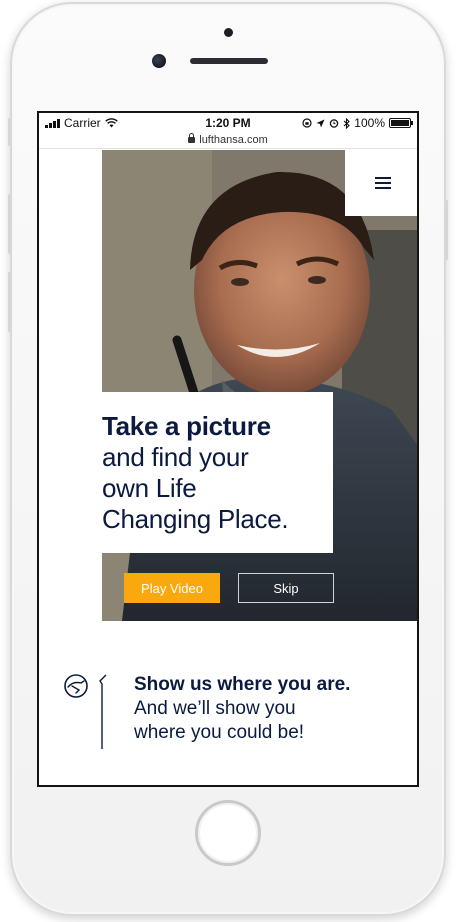 The height and width of the screenshot is (922, 456). Describe the element at coordinates (149, 488) in the screenshot. I see `headline-line-2: own Life` at that location.